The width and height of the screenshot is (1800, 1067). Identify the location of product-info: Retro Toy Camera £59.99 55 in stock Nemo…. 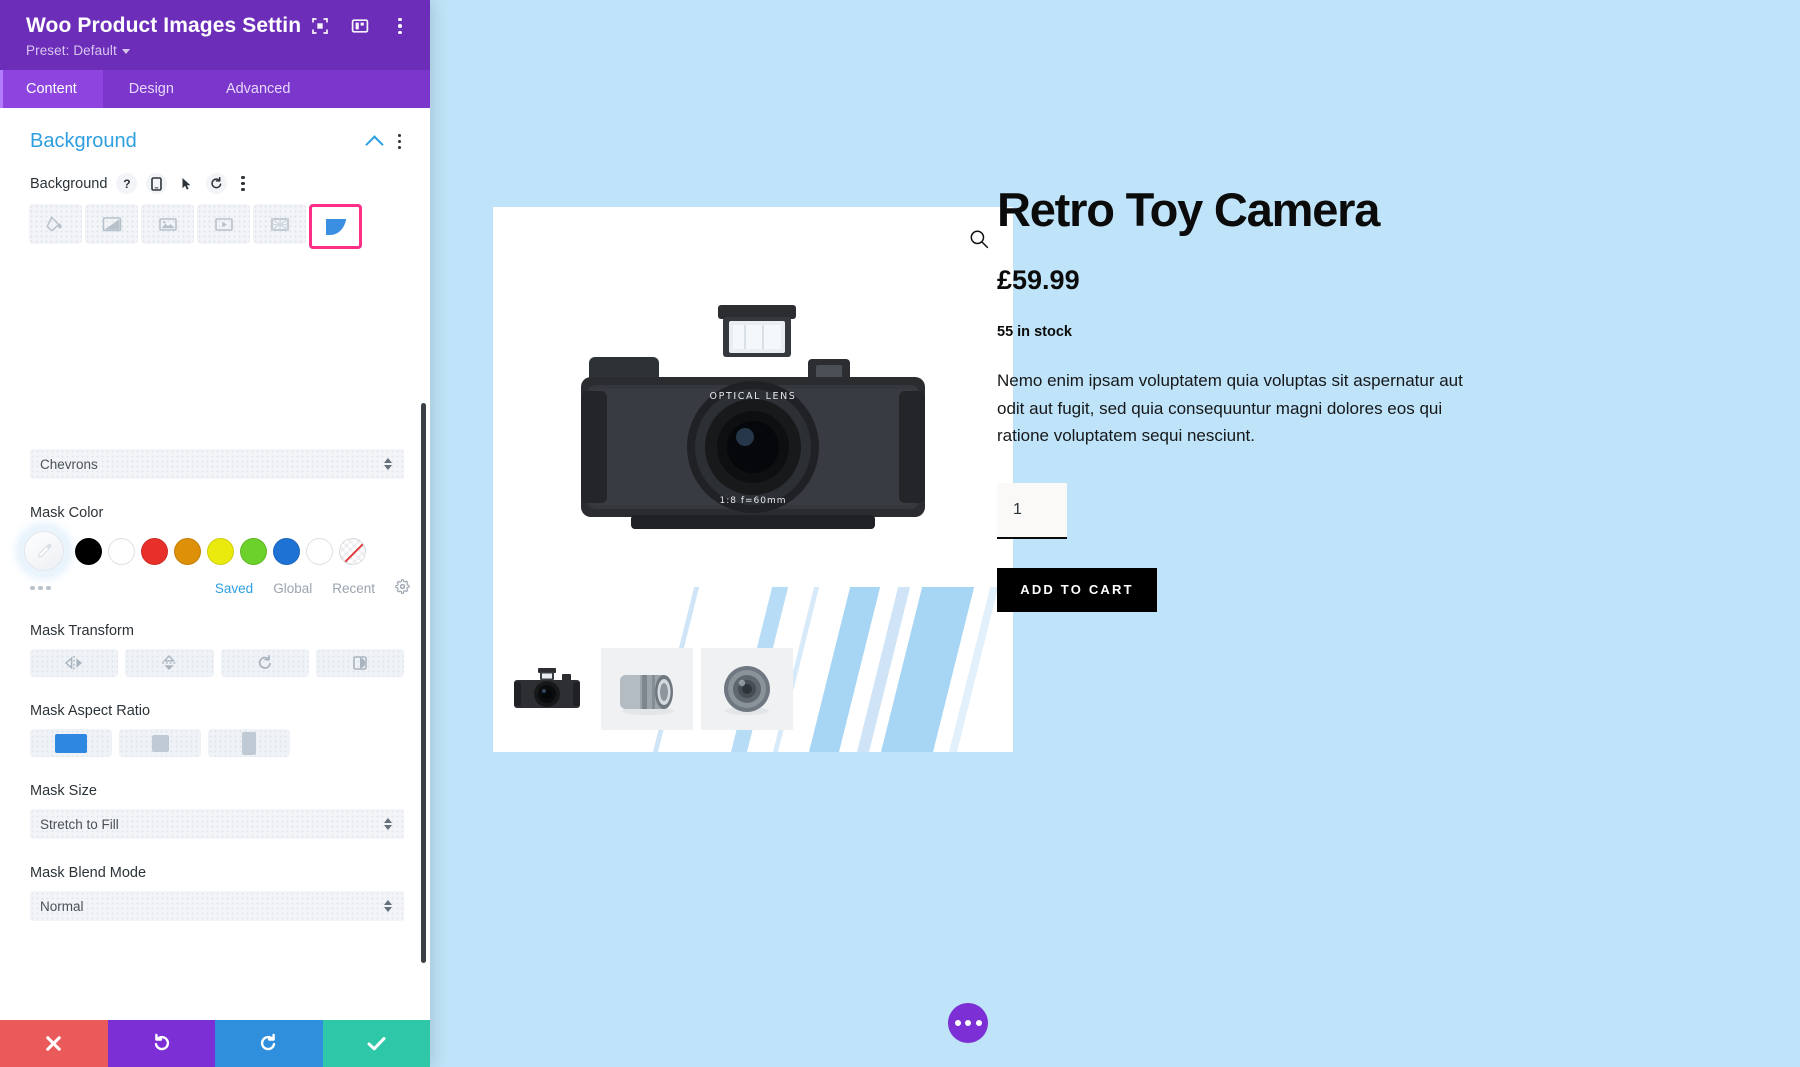
(1257, 398).